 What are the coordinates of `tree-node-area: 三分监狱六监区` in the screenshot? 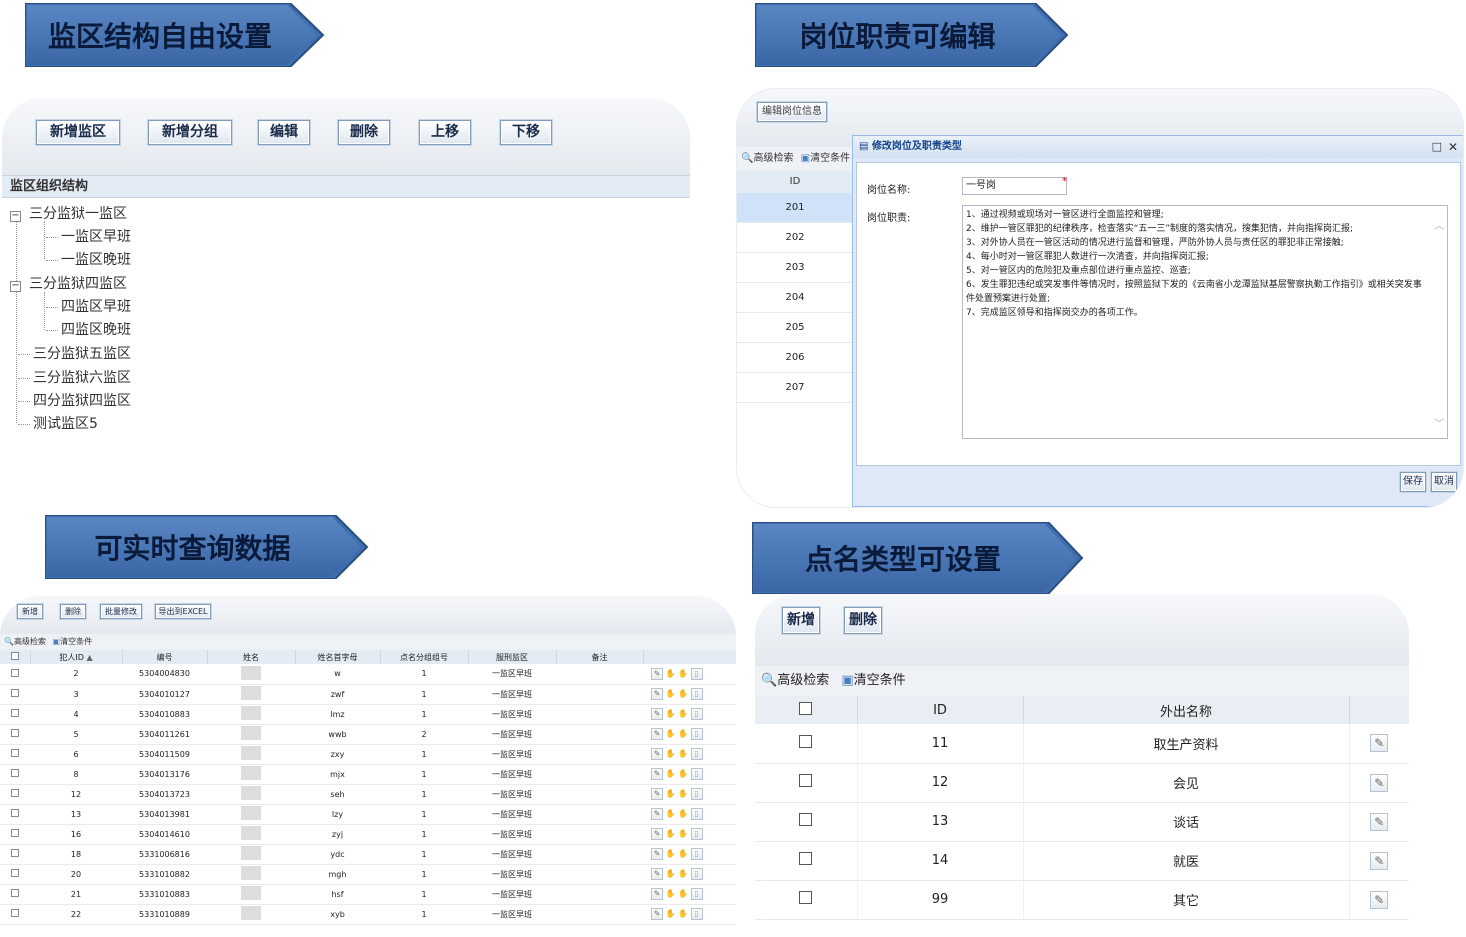 It's located at (74, 377).